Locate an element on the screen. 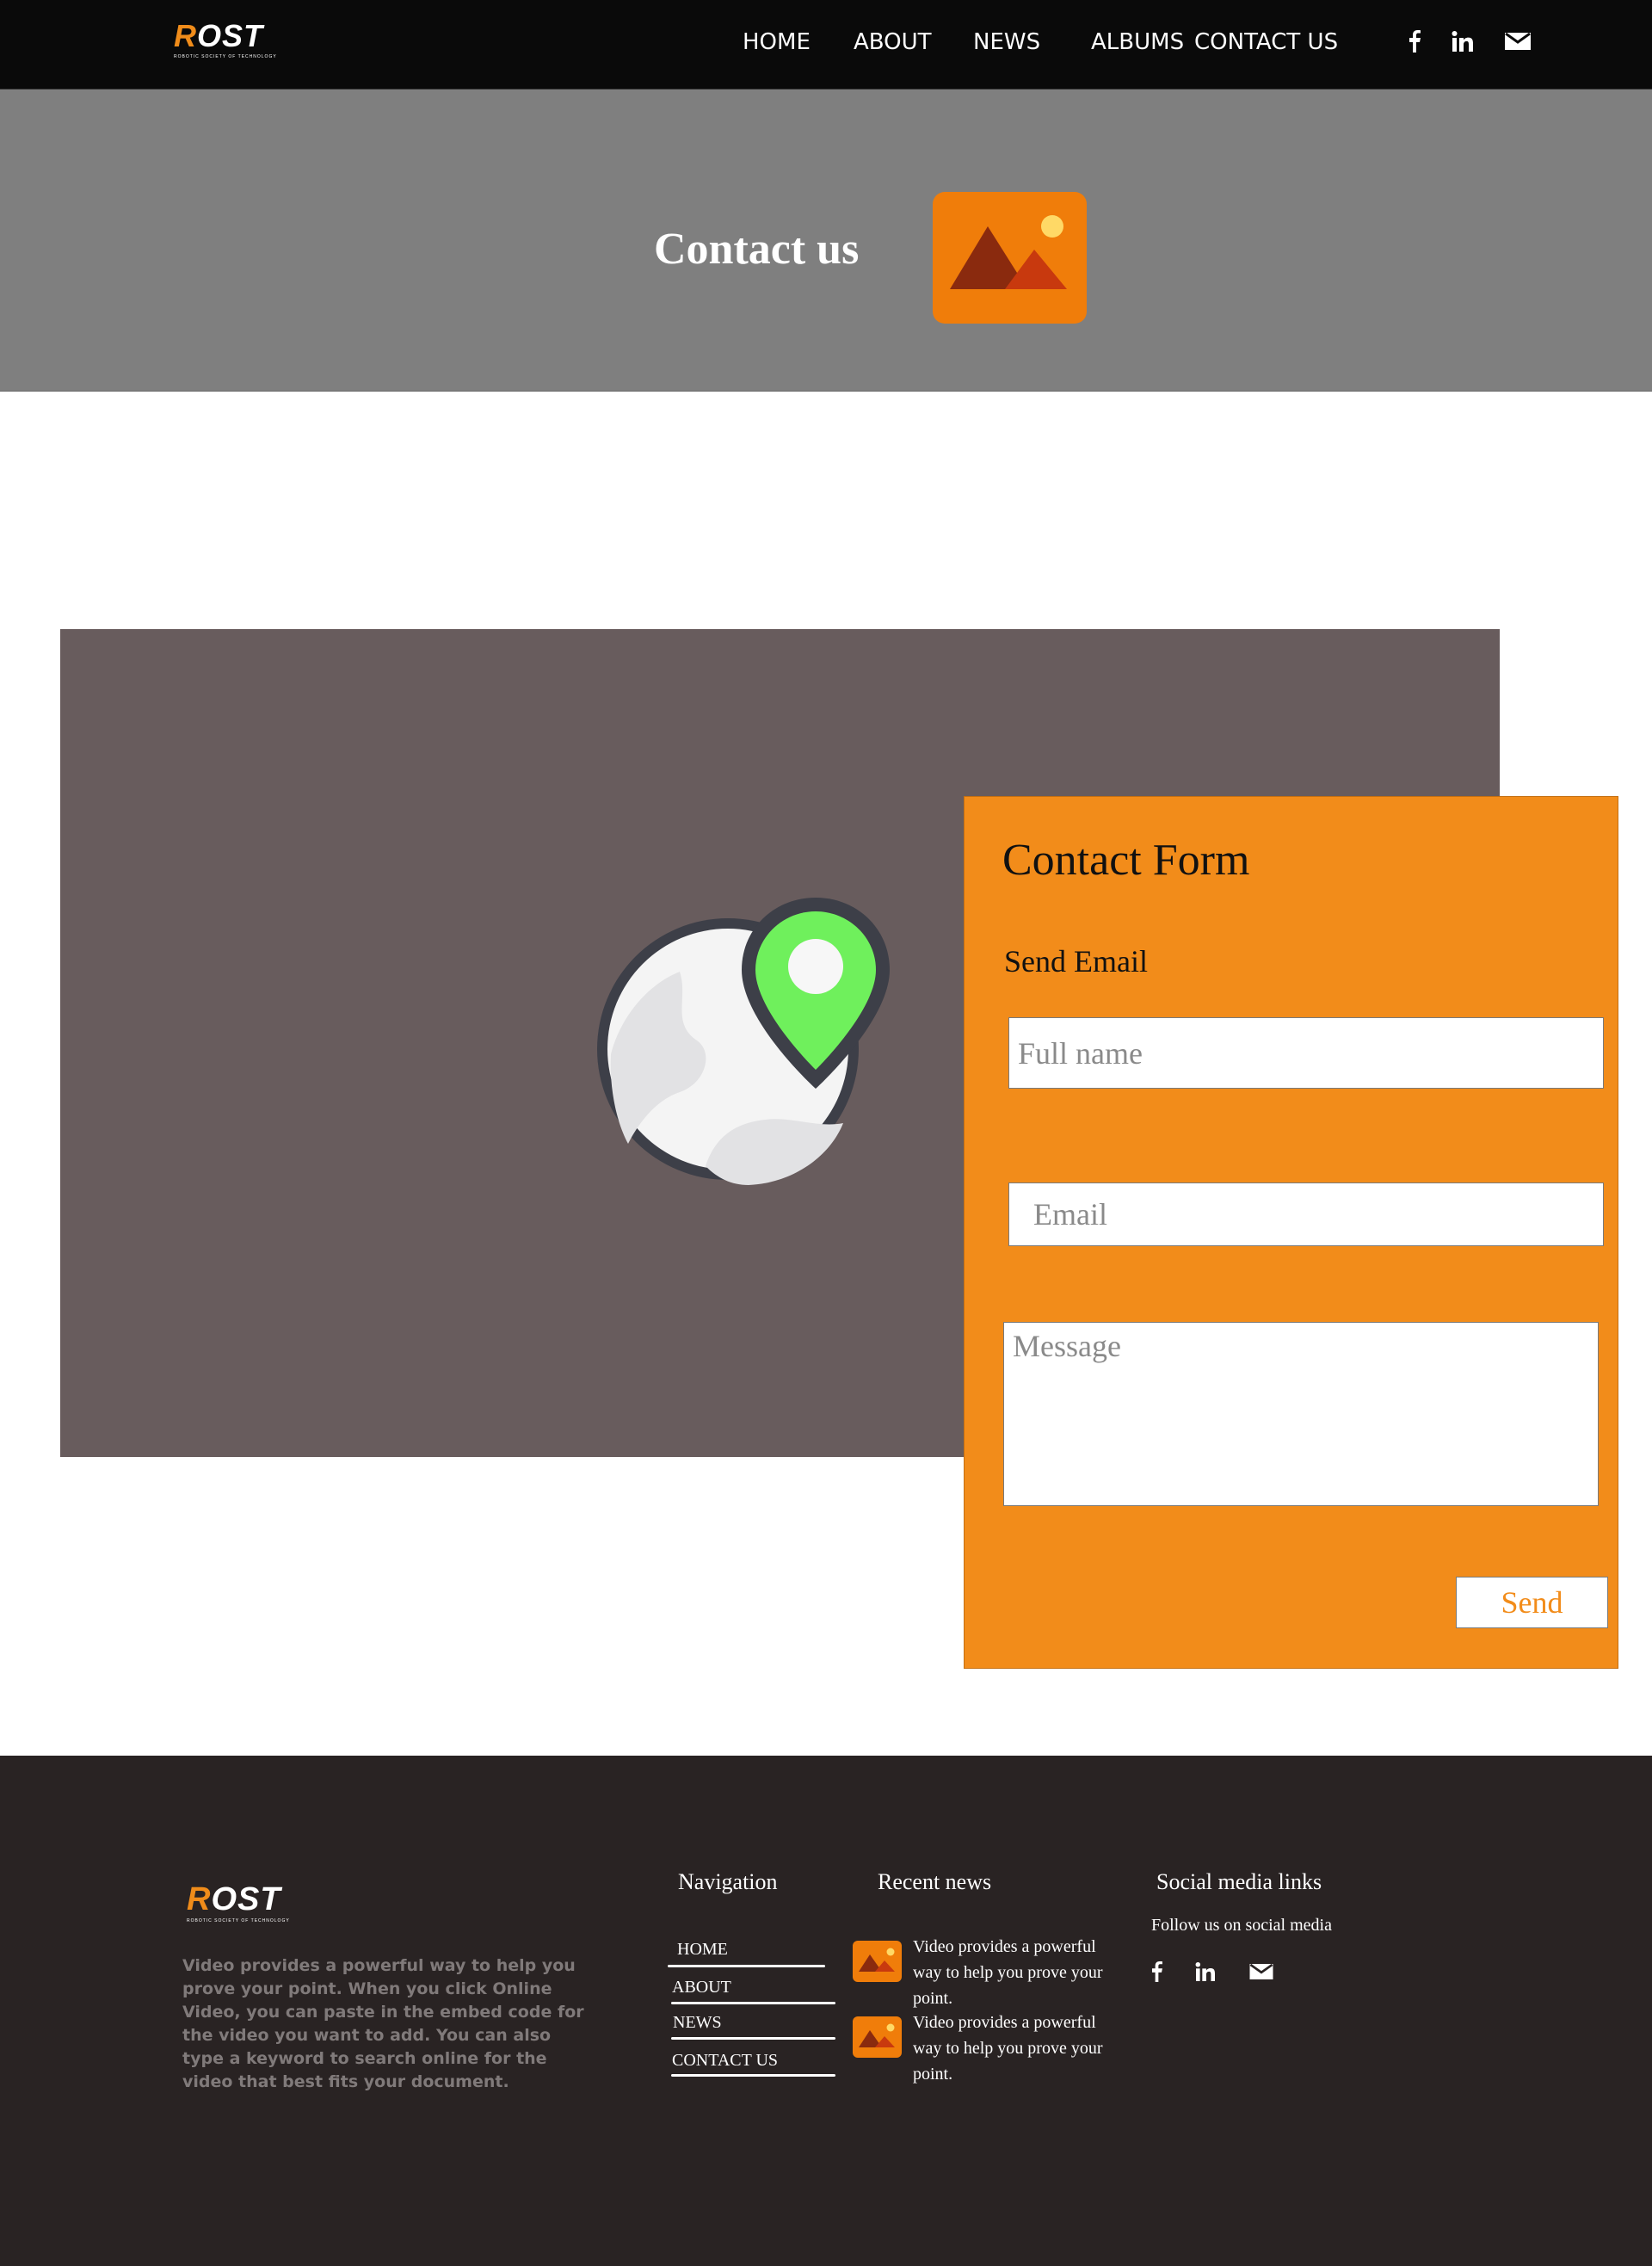 The height and width of the screenshot is (2266, 1652). footer-link-contact-us: CONTACT US is located at coordinates (725, 2061).